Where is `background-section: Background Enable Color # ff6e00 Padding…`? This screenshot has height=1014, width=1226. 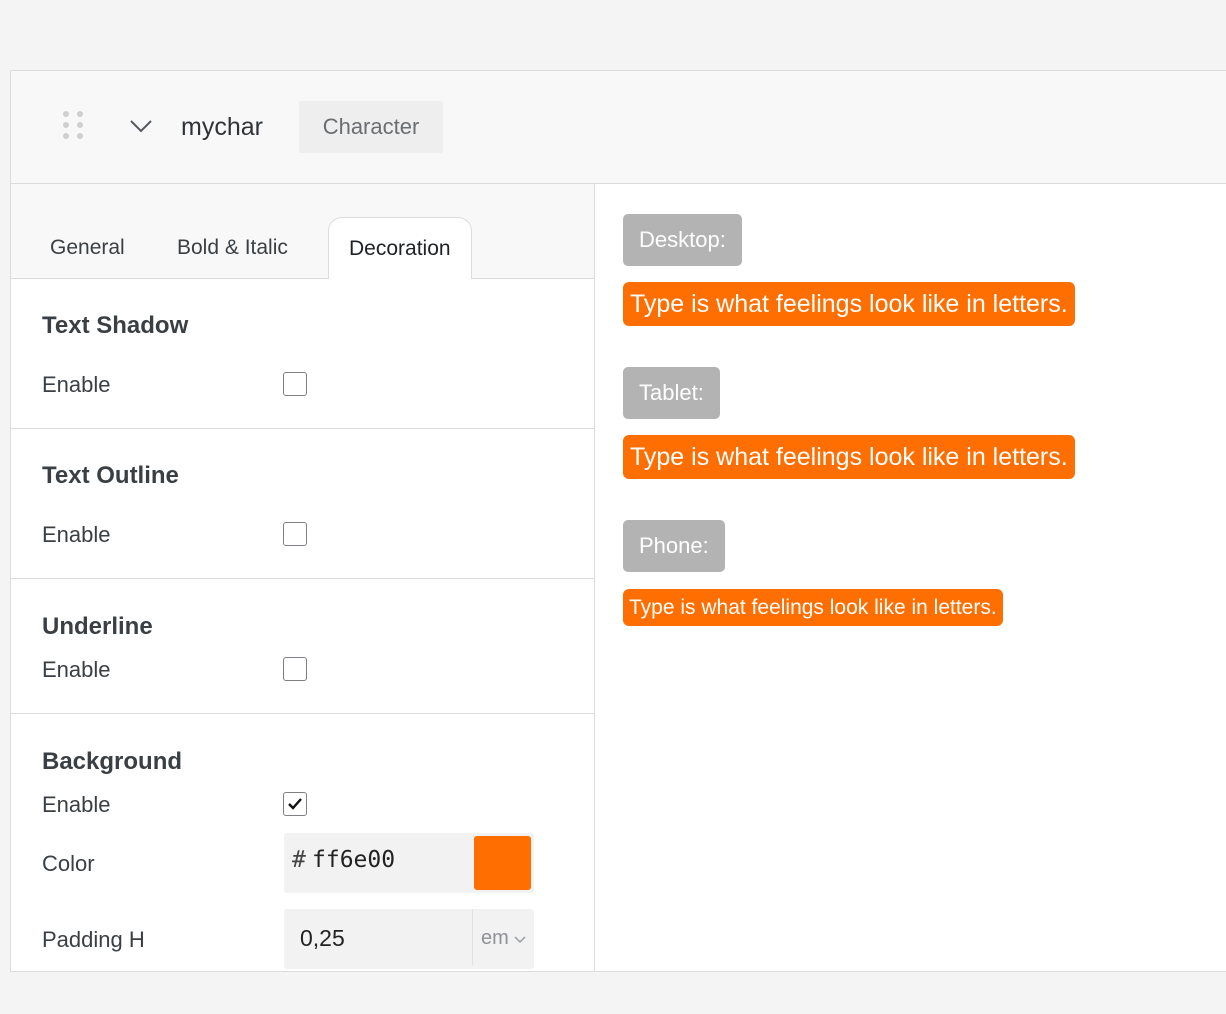 background-section: Background Enable Color # ff6e00 Padding… is located at coordinates (302, 864).